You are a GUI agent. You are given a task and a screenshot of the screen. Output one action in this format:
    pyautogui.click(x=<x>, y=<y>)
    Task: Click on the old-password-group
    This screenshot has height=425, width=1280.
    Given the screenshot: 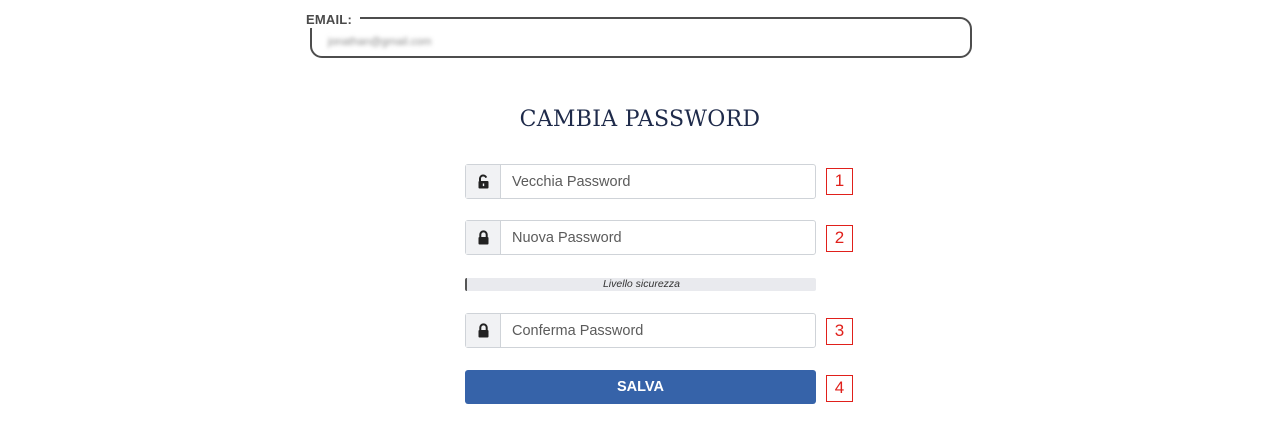 What is the action you would take?
    pyautogui.click(x=640, y=181)
    